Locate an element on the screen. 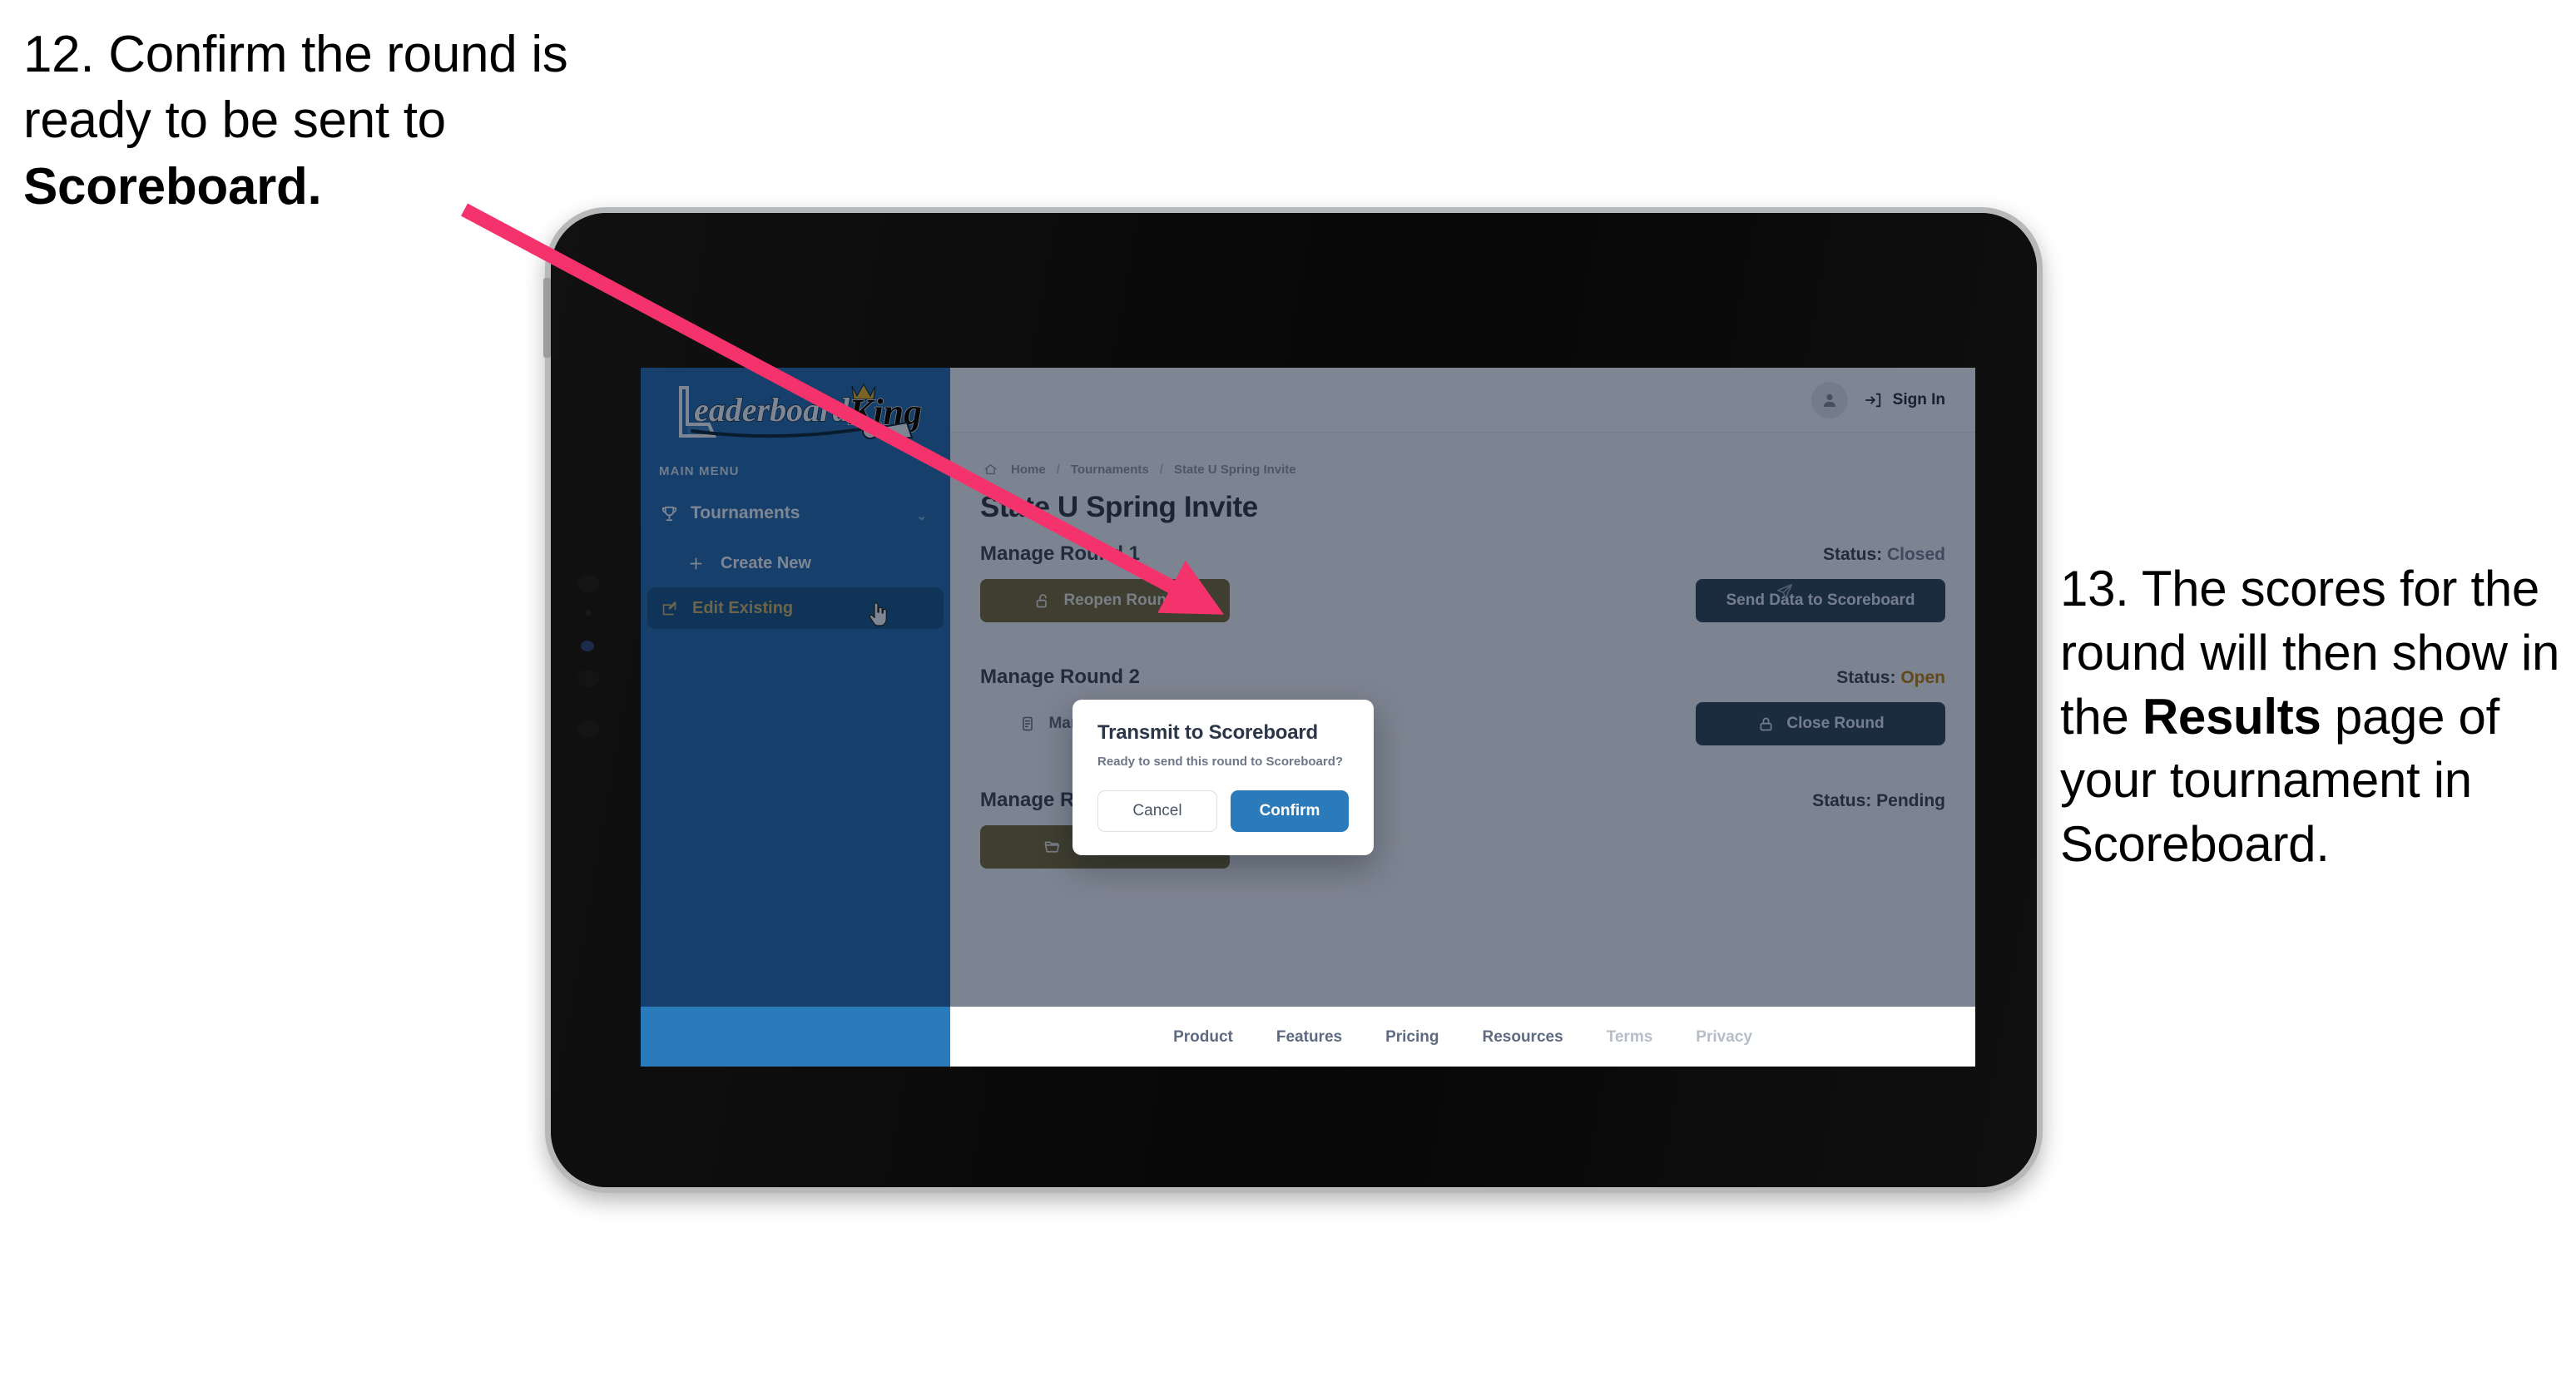 The height and width of the screenshot is (1386, 2576). annotation-step-12-line1: Confirm the round is located at coordinates (313, 54).